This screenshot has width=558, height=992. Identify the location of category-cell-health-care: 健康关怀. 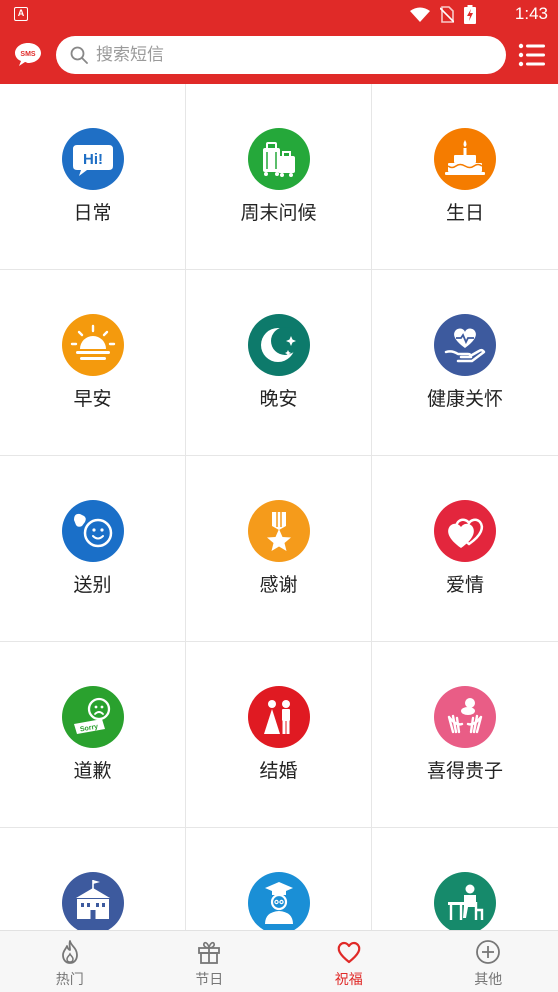
(465, 363).